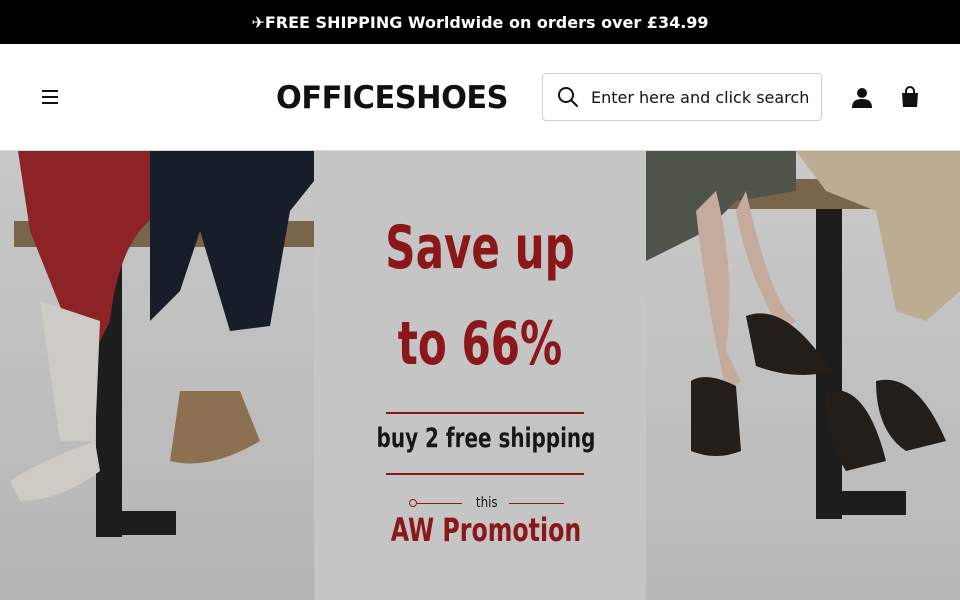  I want to click on search-input, so click(706, 97).